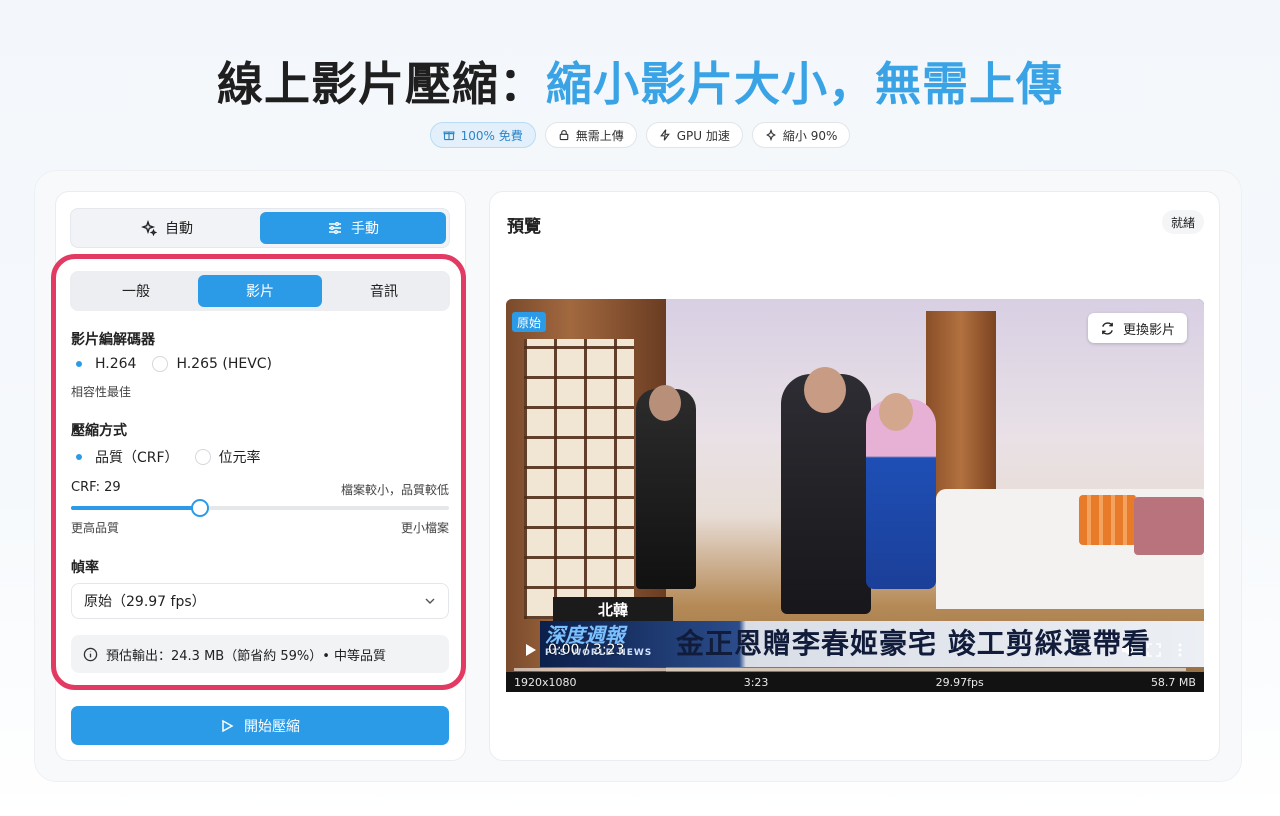 The height and width of the screenshot is (816, 1280). I want to click on tab-label: 自動, so click(179, 229).